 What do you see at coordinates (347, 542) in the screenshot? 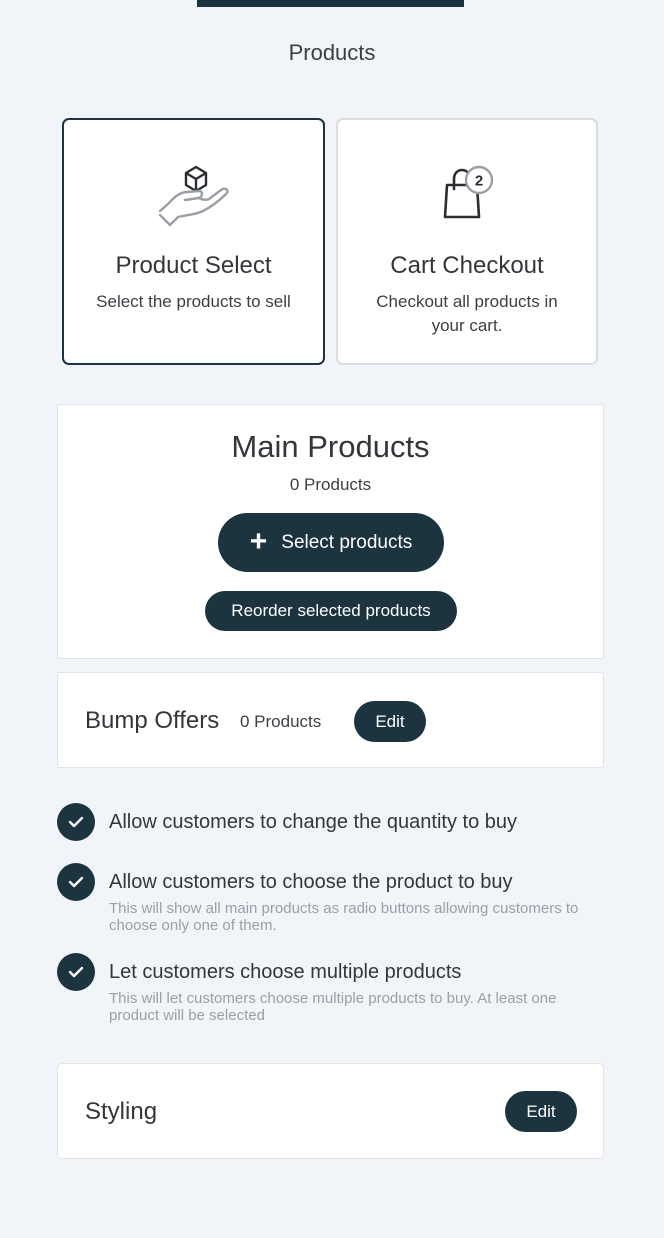
I see `select-products-label: Select products` at bounding box center [347, 542].